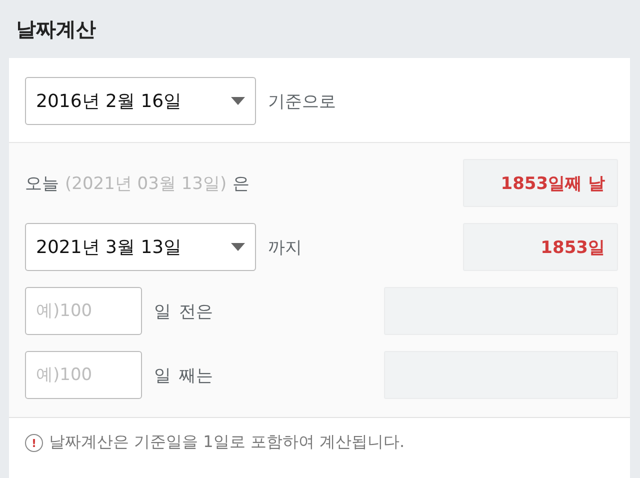  What do you see at coordinates (196, 375) in the screenshot?
I see `offset-label: 째는` at bounding box center [196, 375].